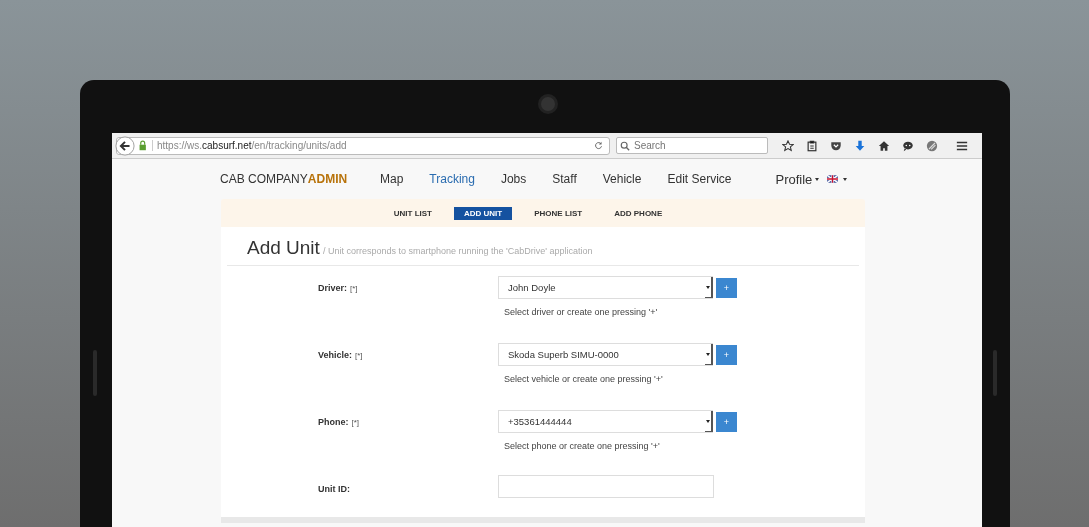  What do you see at coordinates (583, 379) in the screenshot?
I see `help-text: Select vehicle or create one pressing '+'` at bounding box center [583, 379].